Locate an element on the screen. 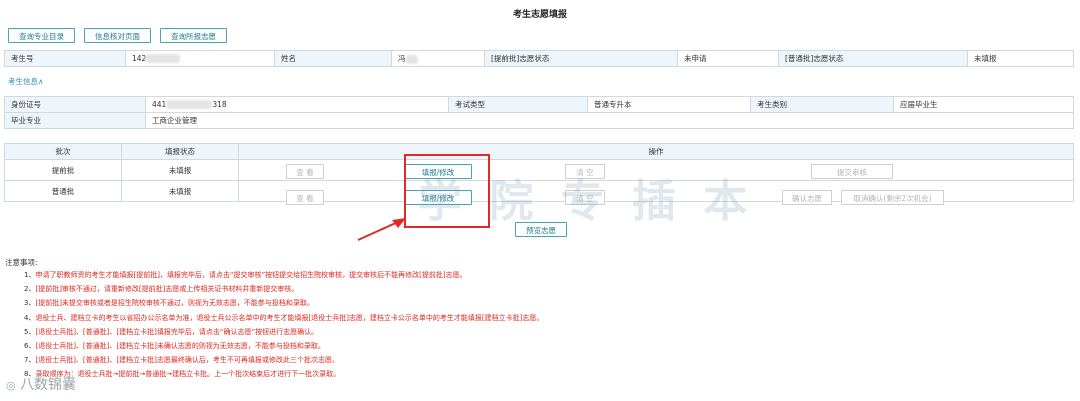  submit-review-button: 提交审核 is located at coordinates (852, 171).